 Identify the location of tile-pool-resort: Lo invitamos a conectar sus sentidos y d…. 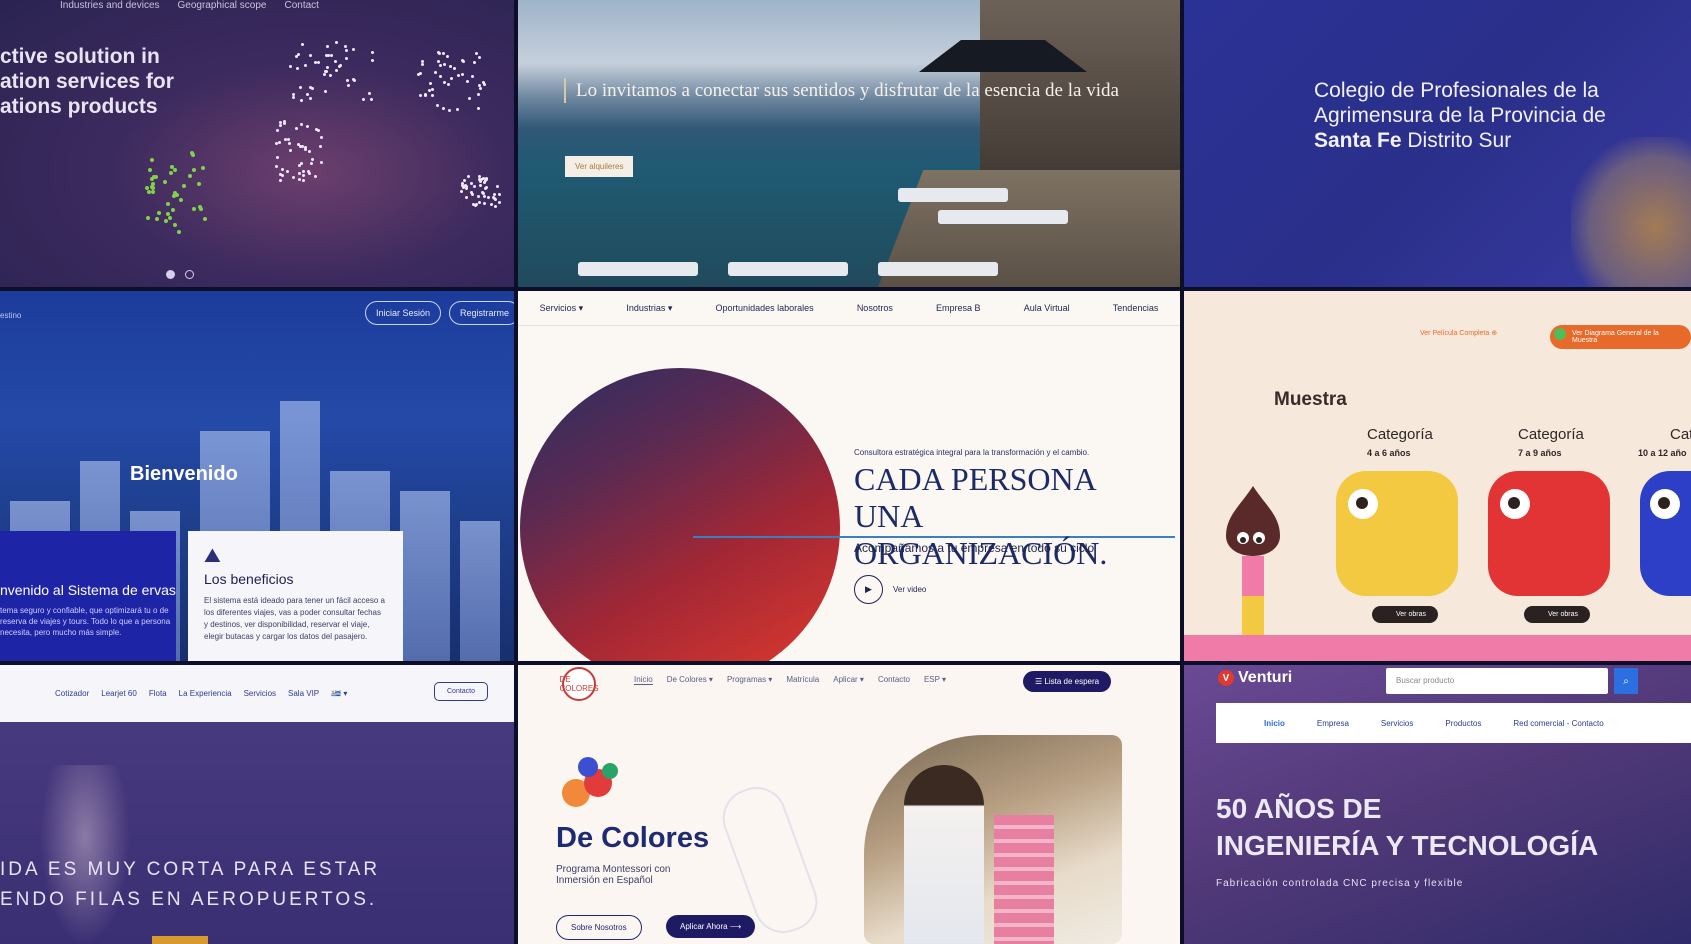
(849, 143).